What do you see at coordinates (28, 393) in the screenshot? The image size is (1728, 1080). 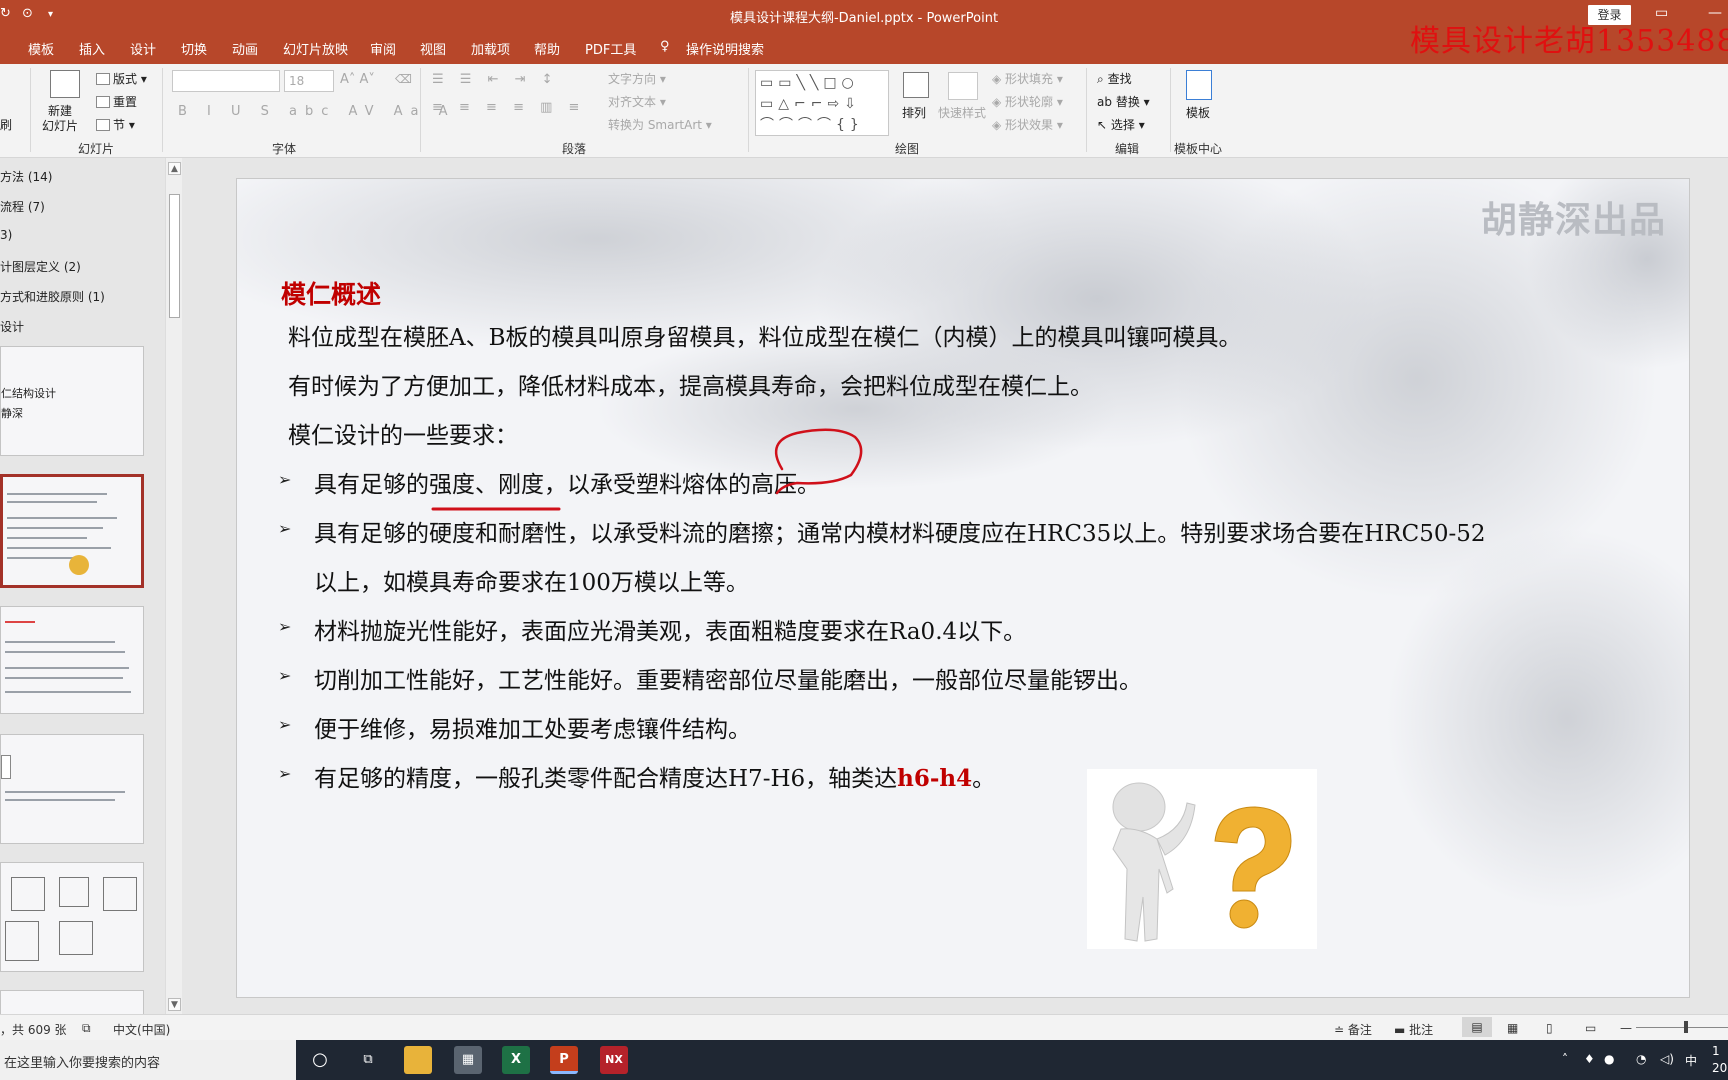 I see `thumbnail-title: 仁结构设计` at bounding box center [28, 393].